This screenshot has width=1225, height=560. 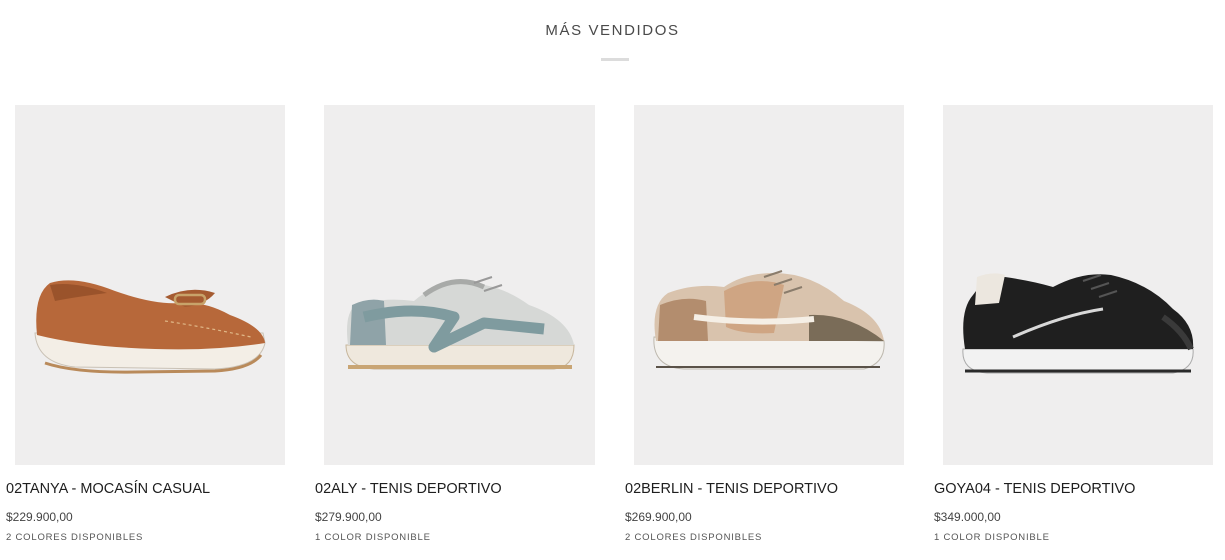 I want to click on product-price: $229.900,00, so click(x=39, y=517).